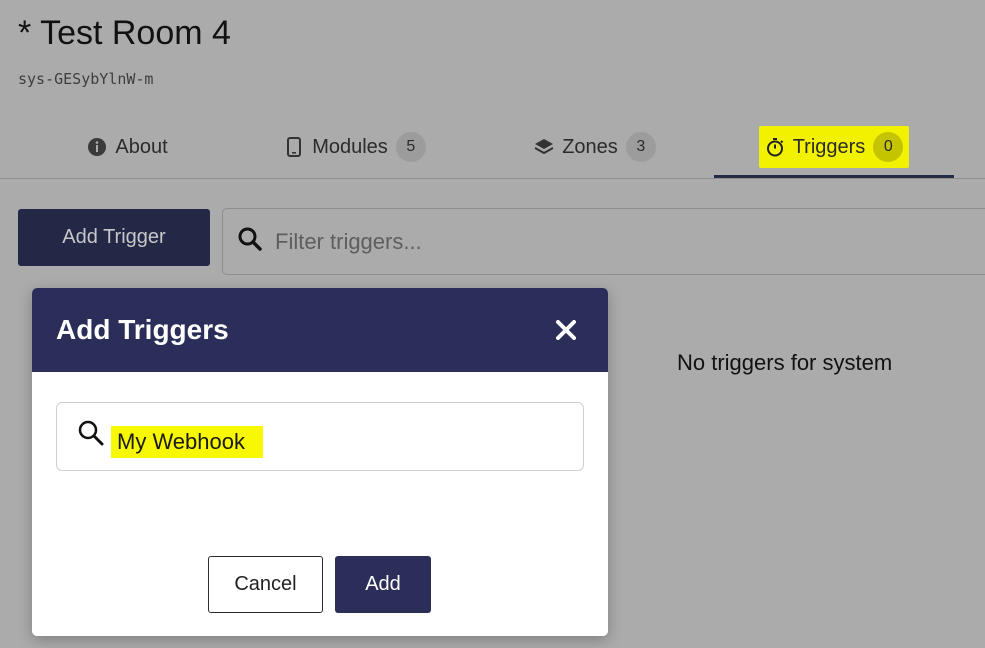 The image size is (985, 648). I want to click on add-button: Add, so click(383, 584).